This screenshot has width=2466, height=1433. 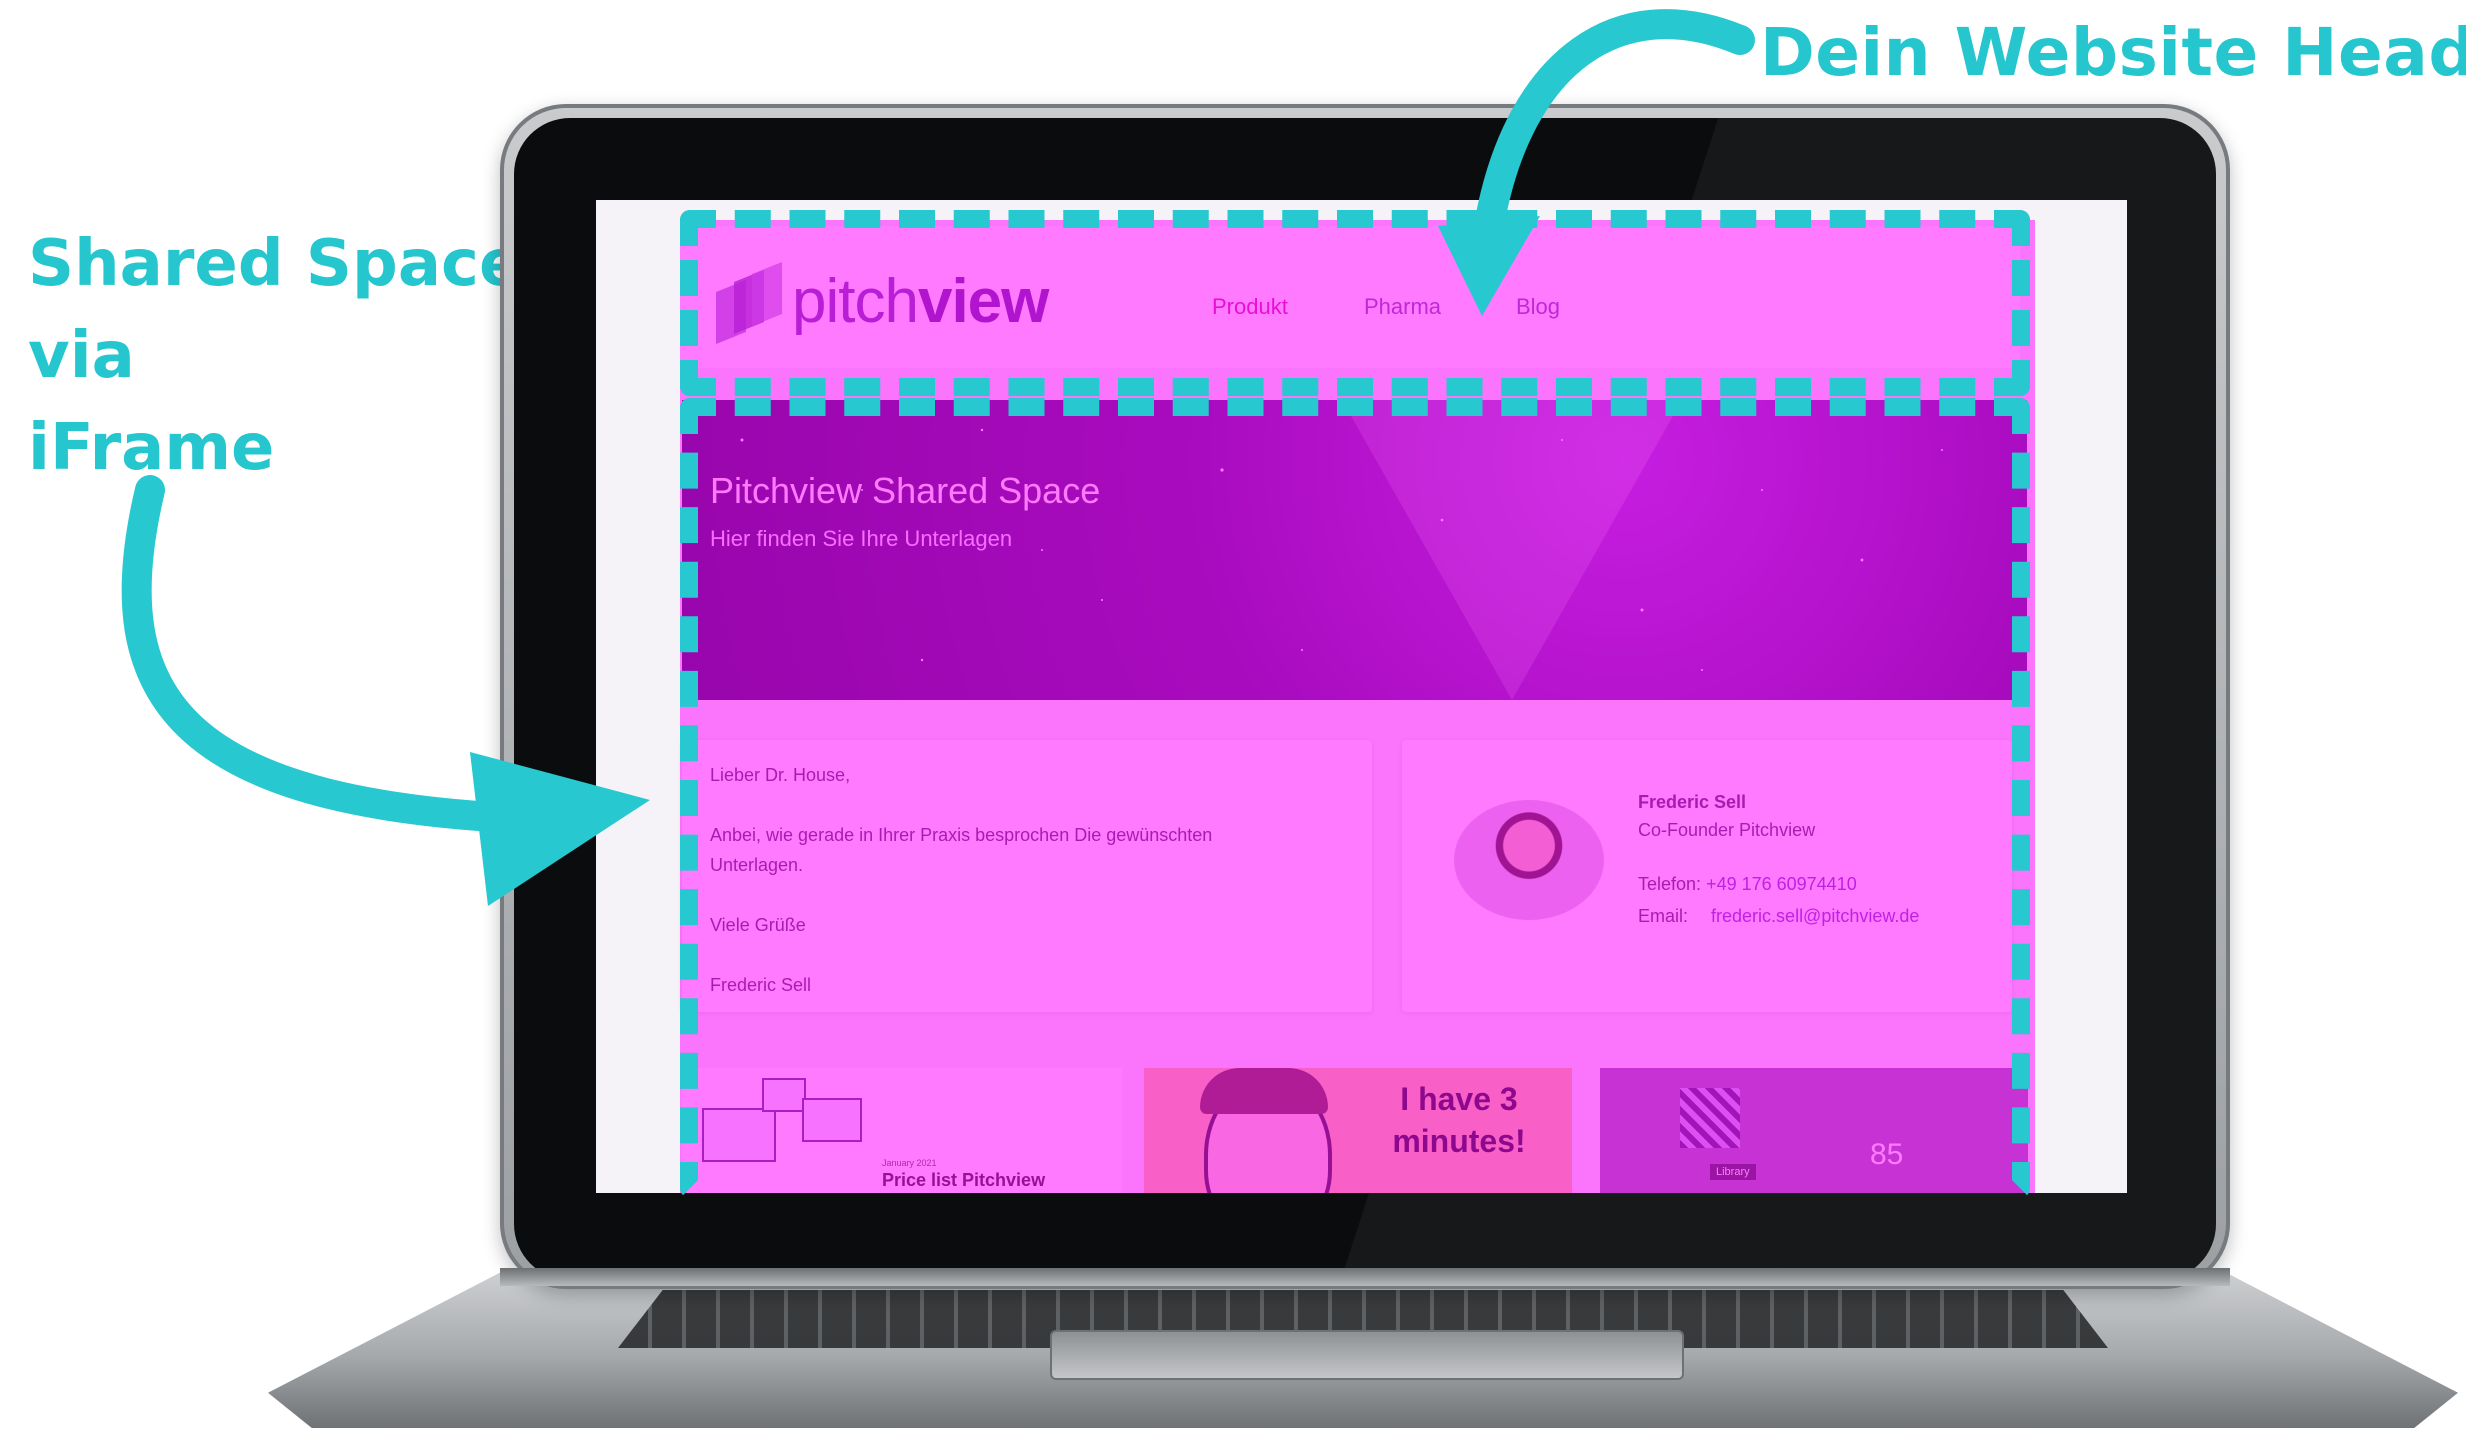 I want to click on laptop-trackpad, so click(x=1367, y=1355).